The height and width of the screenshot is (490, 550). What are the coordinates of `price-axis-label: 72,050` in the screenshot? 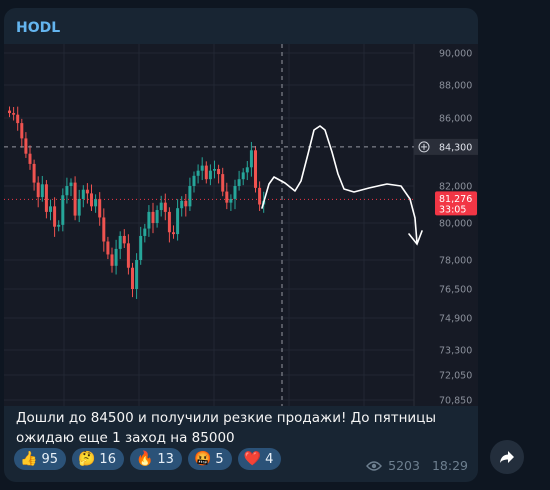 It's located at (455, 376).